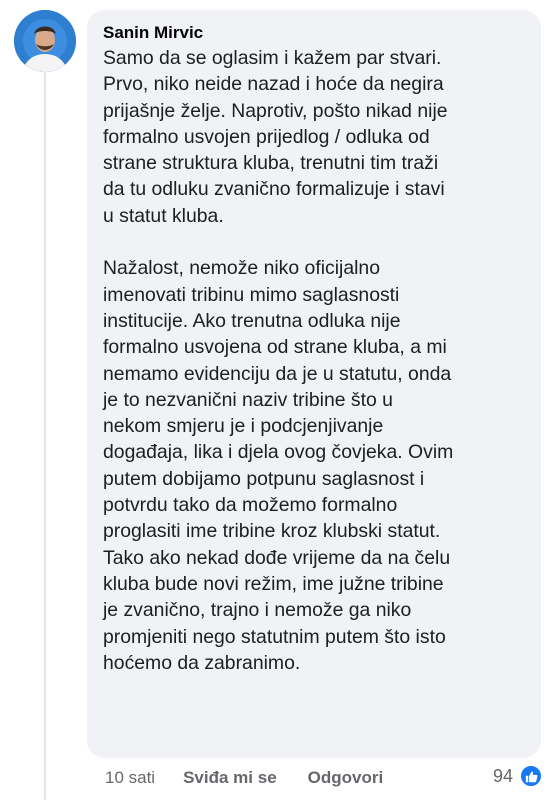  Describe the element at coordinates (251, 294) in the screenshot. I see `comment-line: imenovati tribinu mimo saglasnosti` at that location.